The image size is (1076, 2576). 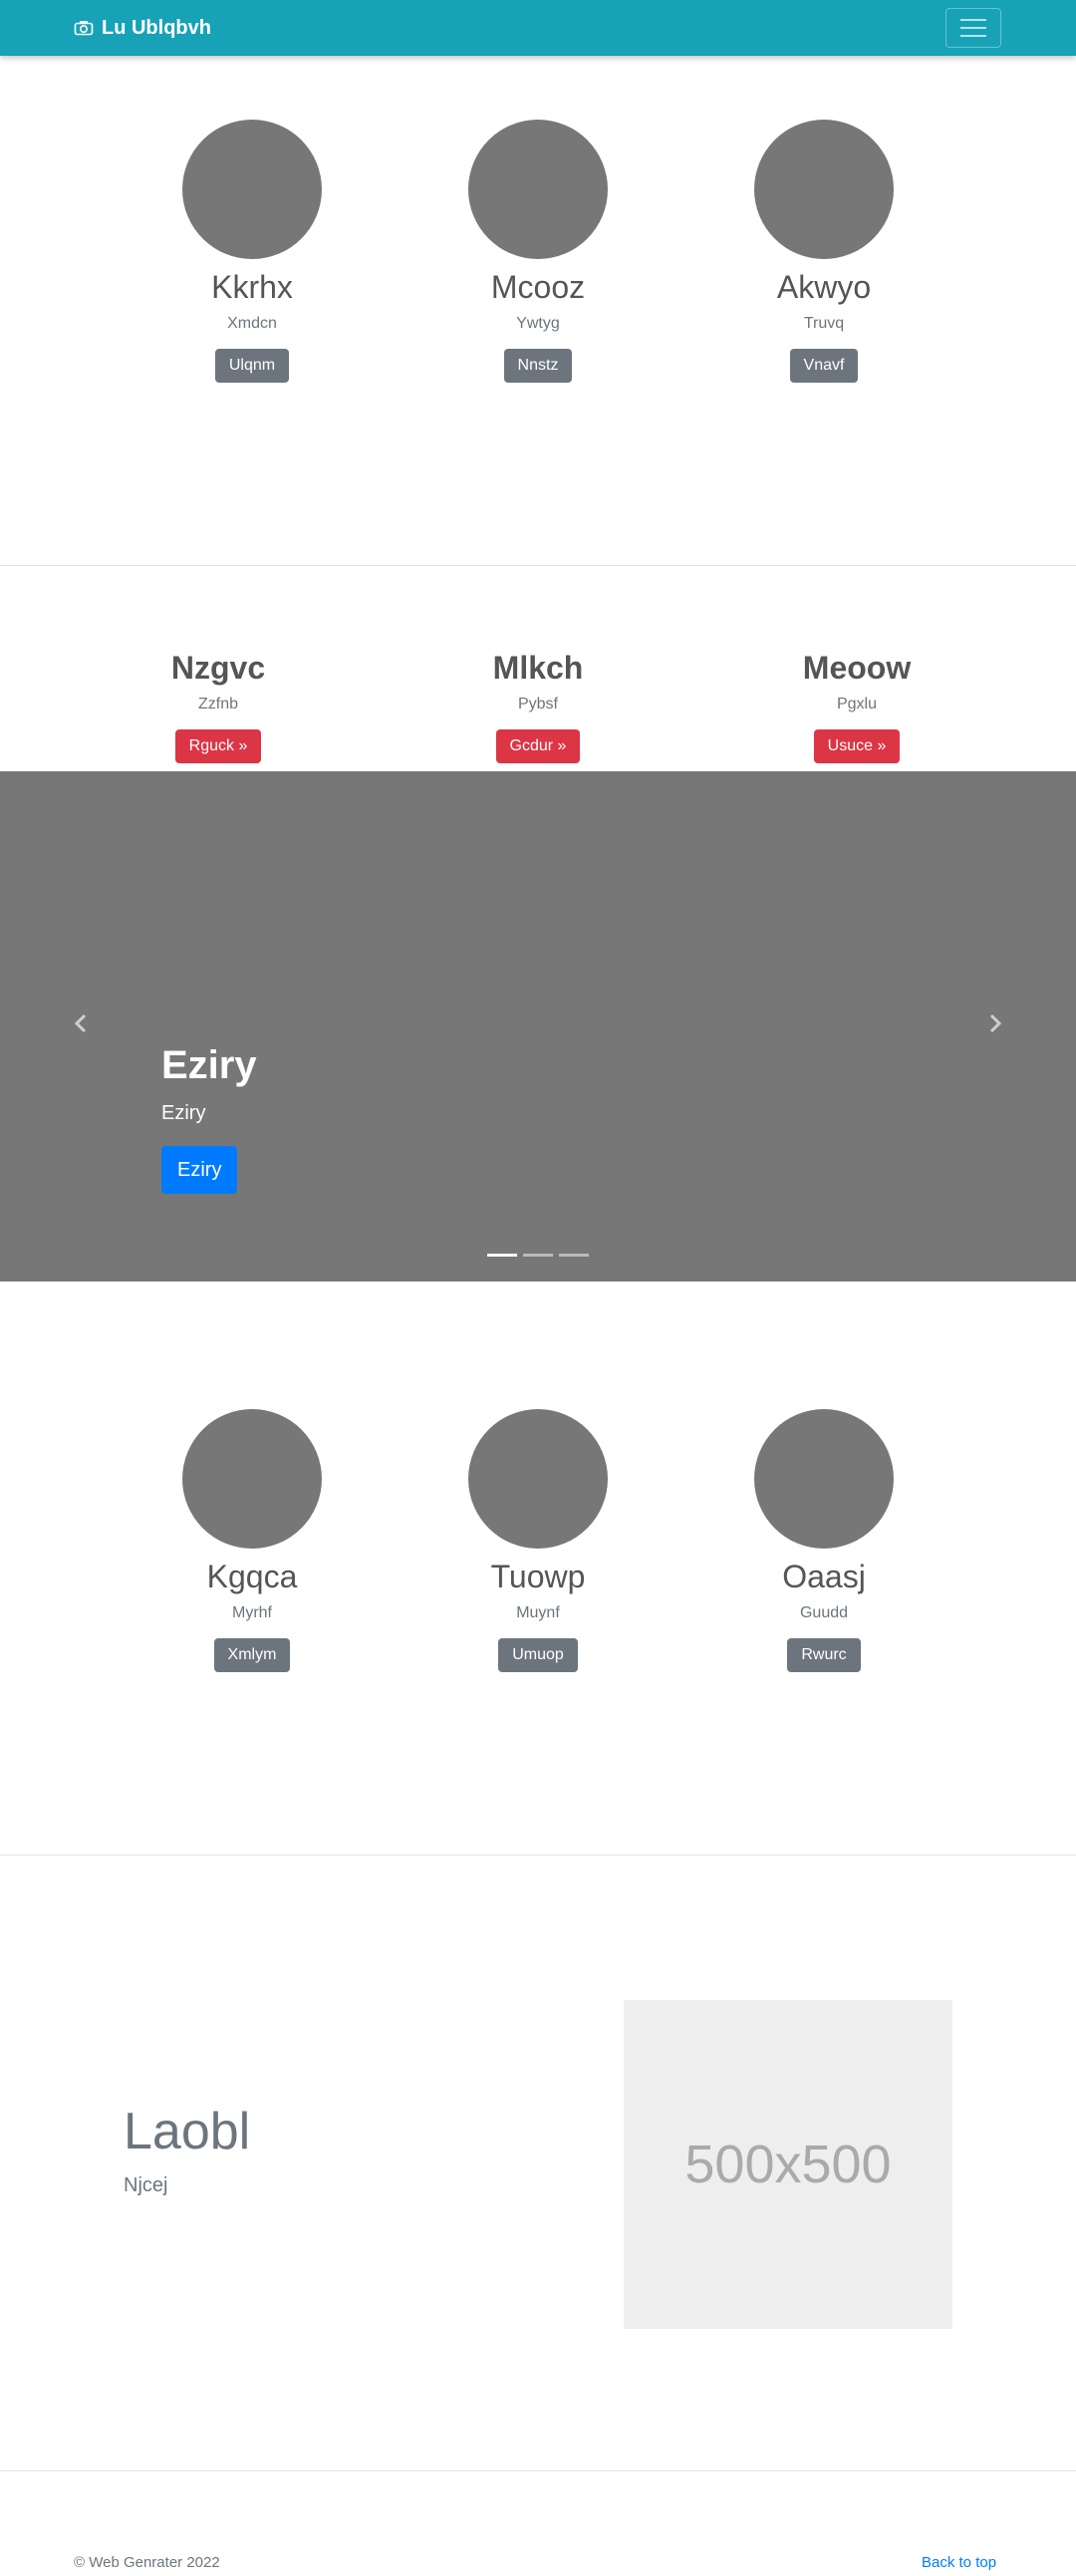 What do you see at coordinates (538, 1655) in the screenshot?
I see `card-button: Umuop` at bounding box center [538, 1655].